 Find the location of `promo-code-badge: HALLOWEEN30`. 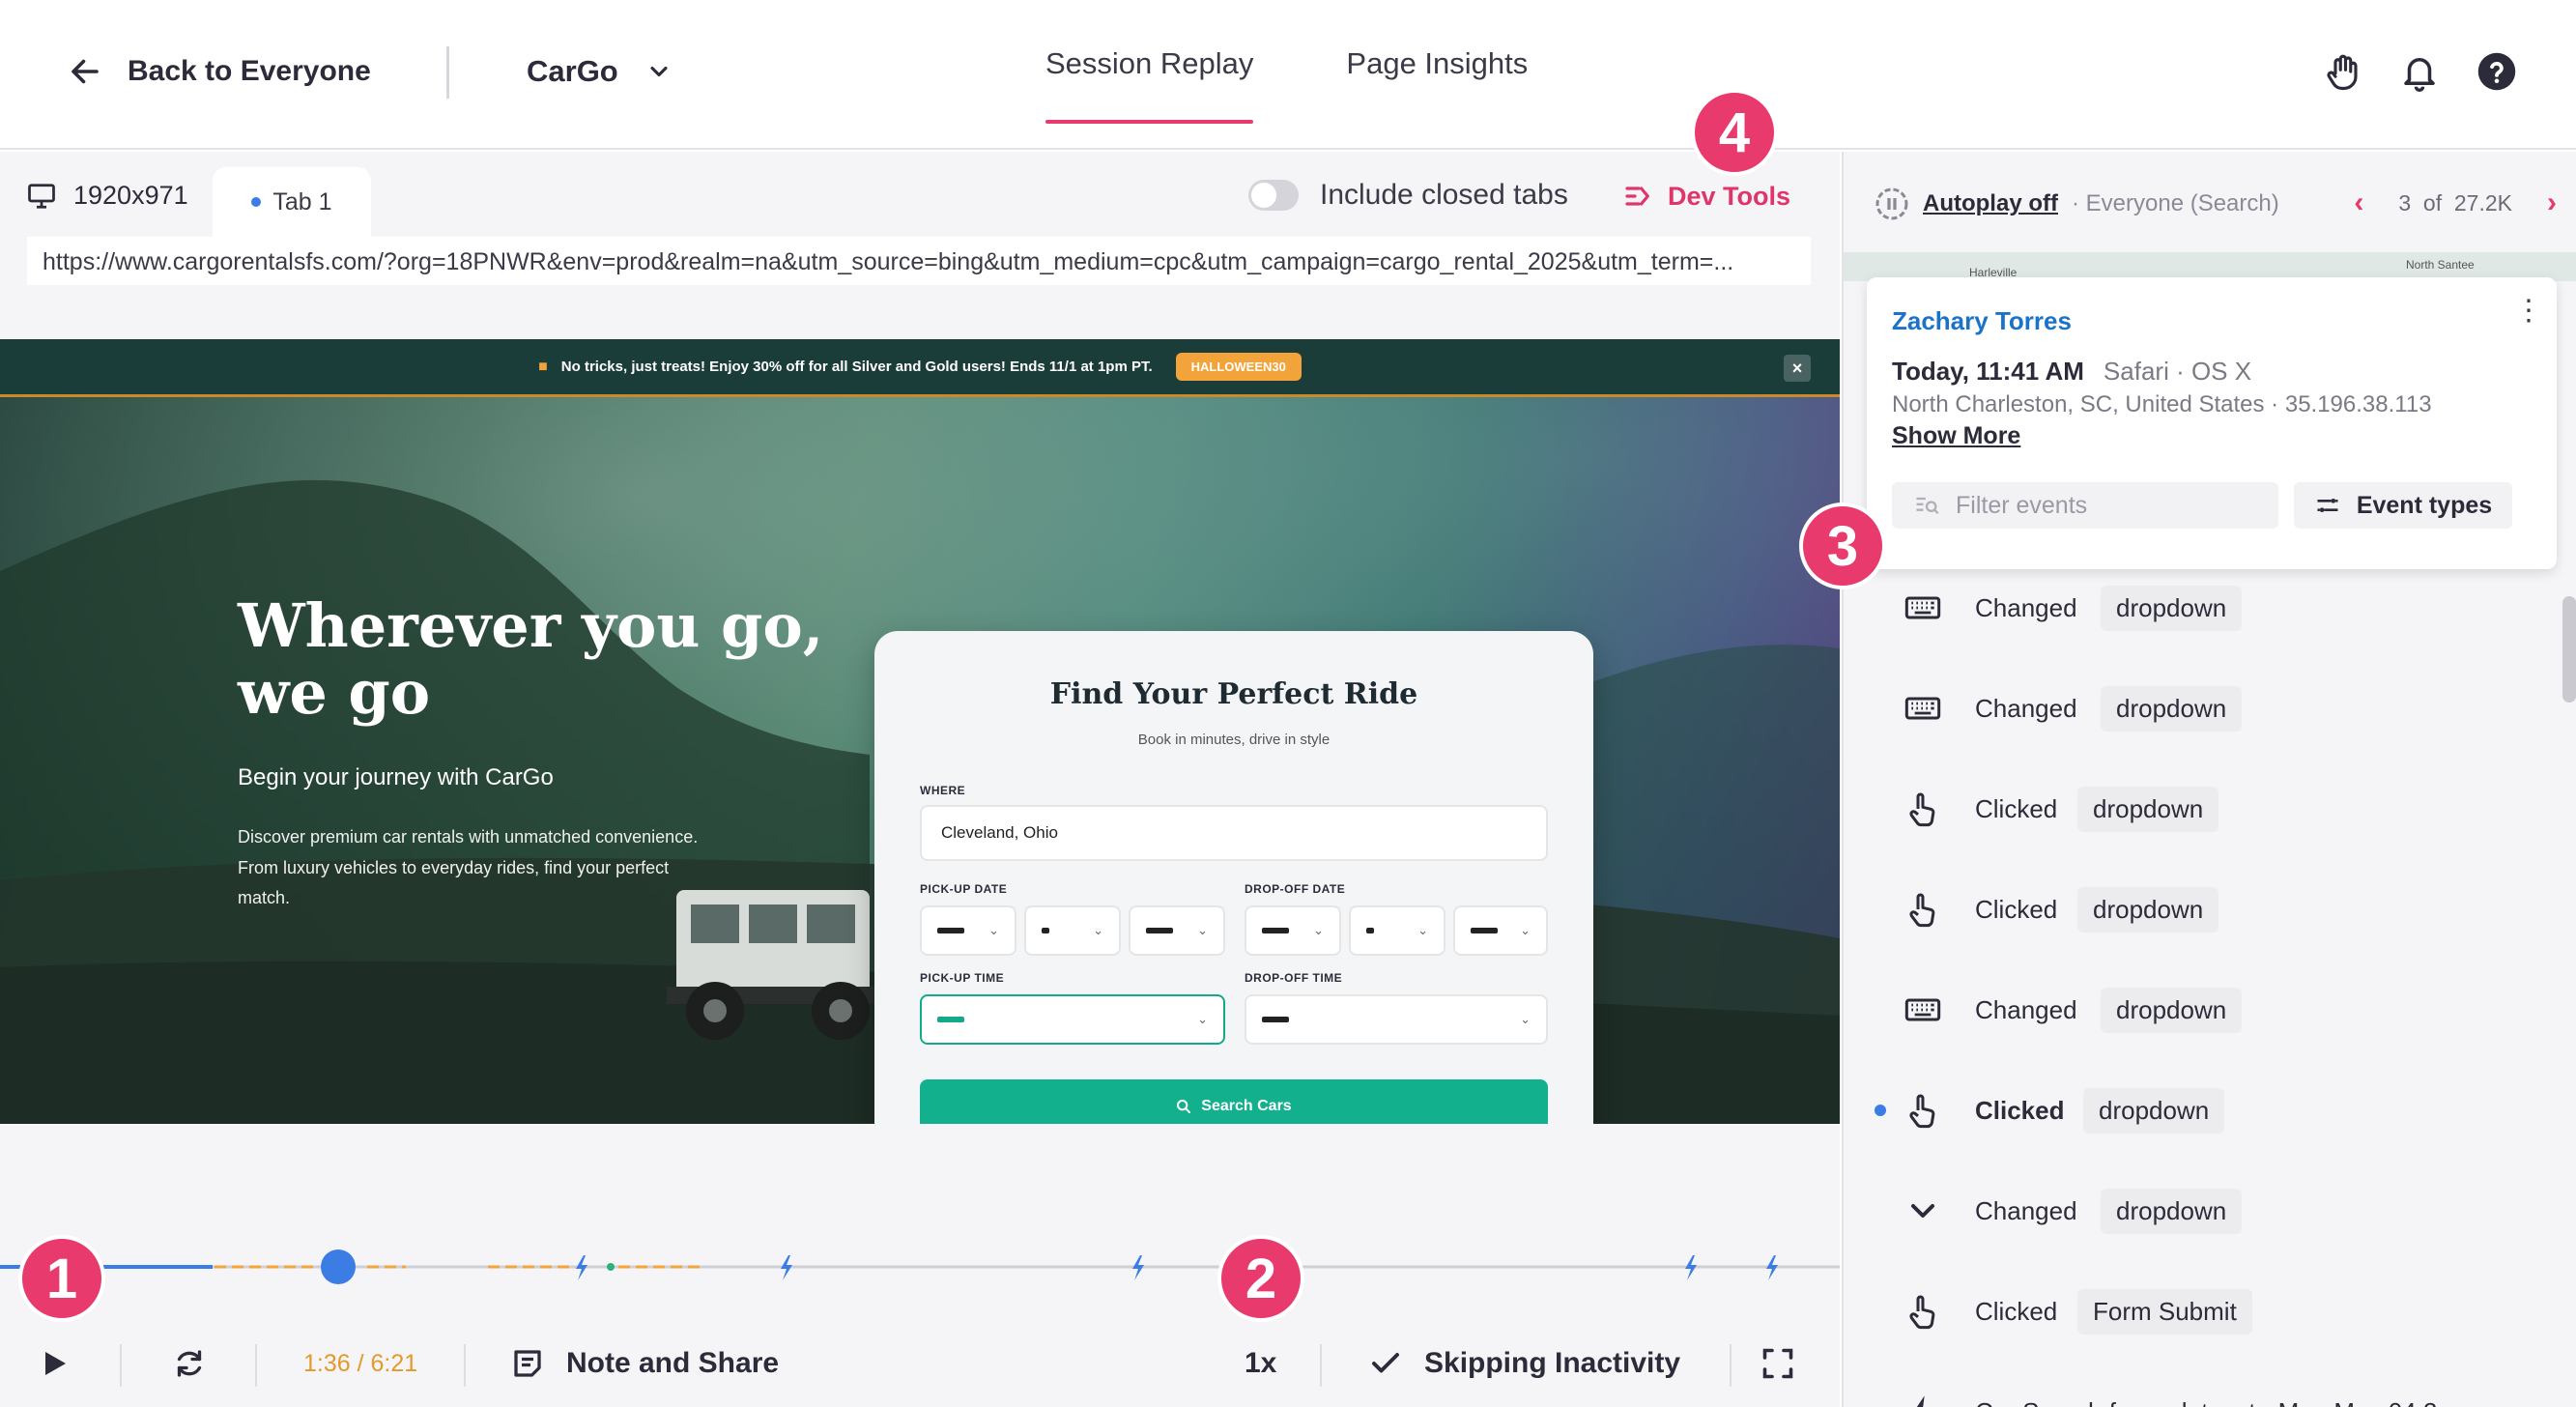

promo-code-badge: HALLOWEEN30 is located at coordinates (1239, 367).